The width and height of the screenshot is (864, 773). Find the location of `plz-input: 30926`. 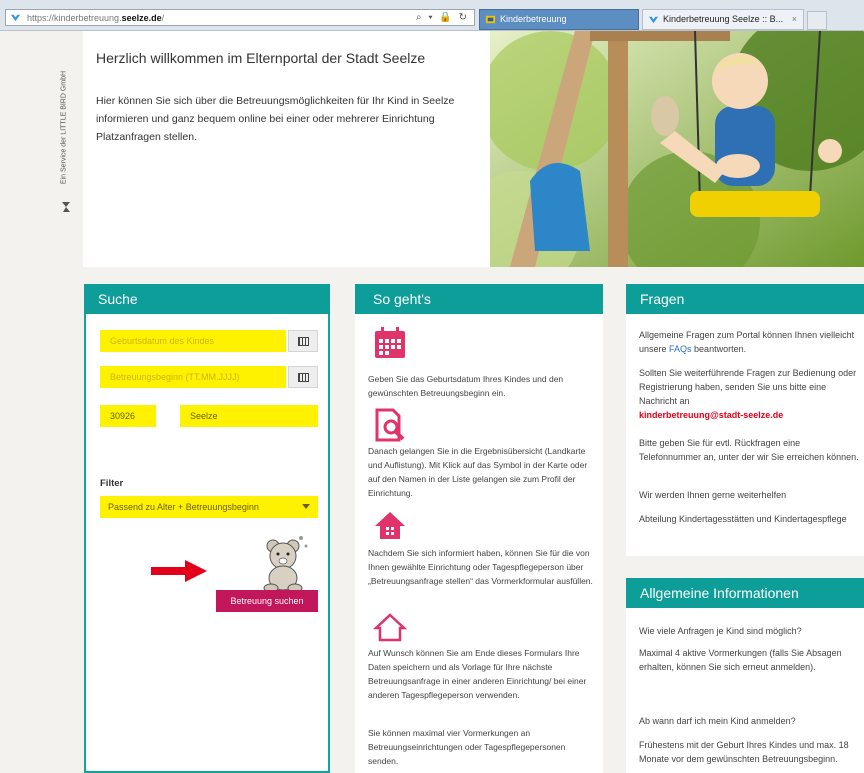

plz-input: 30926 is located at coordinates (128, 416).